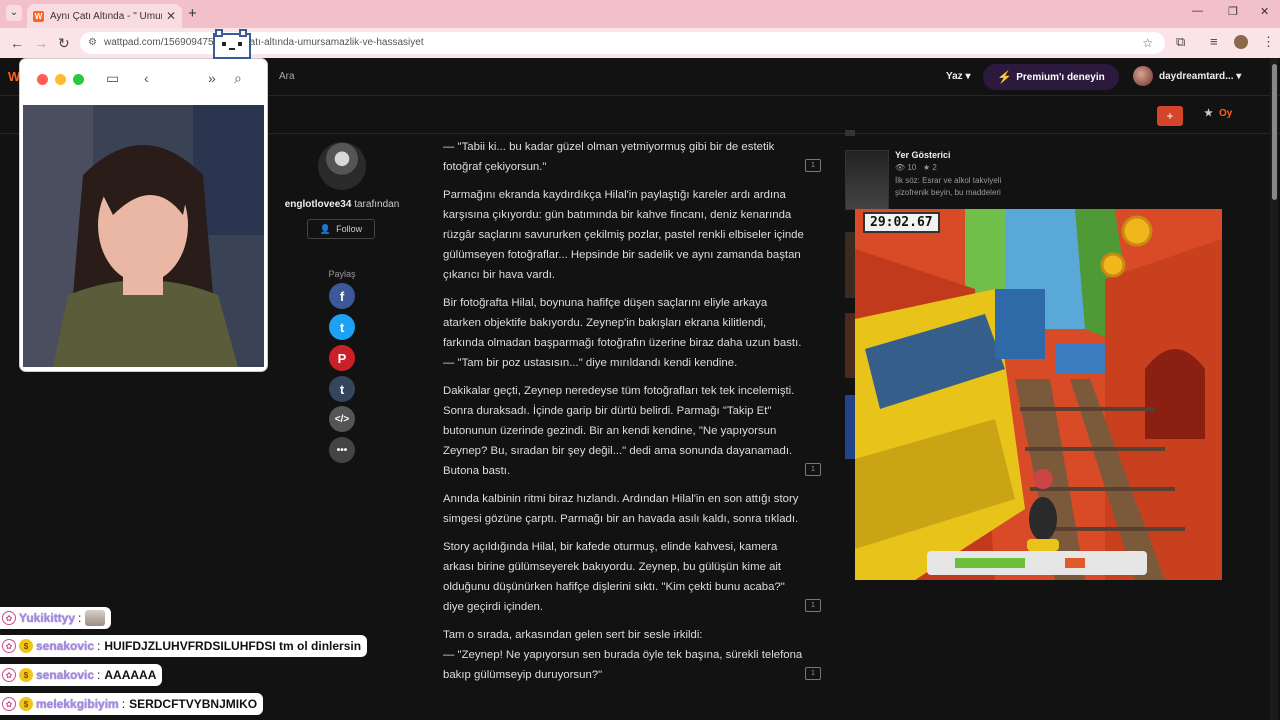  I want to click on story-cover, so click(867, 180).